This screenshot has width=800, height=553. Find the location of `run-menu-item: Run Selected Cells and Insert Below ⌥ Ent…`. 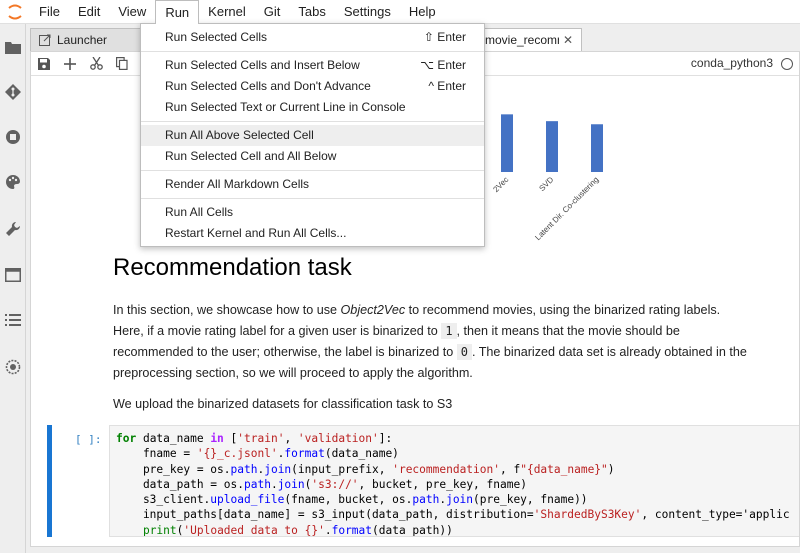

run-menu-item: Run Selected Cells and Insert Below ⌥ Ent… is located at coordinates (312, 65).